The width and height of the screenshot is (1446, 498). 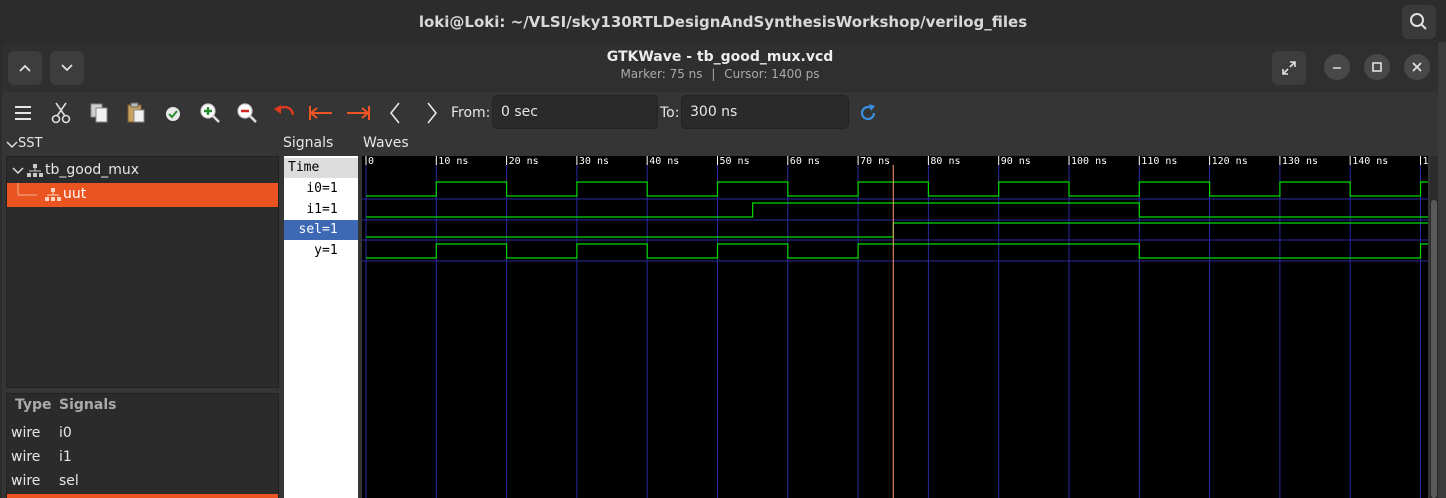 I want to click on ruler-tick-label: 120 ns, so click(x=1230, y=161).